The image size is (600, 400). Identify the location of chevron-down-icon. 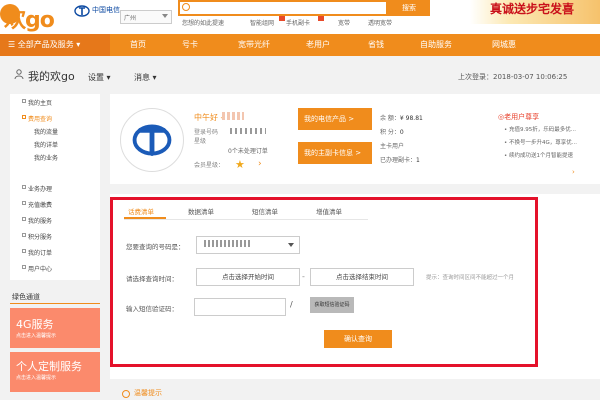
(165, 16).